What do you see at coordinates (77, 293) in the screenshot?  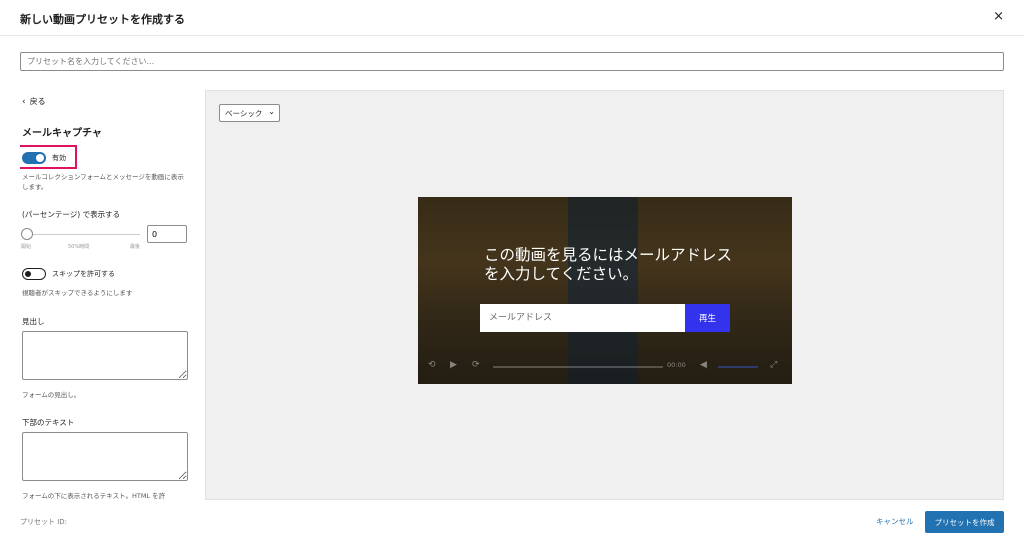 I see `skip-help: 視聴者がスキップできるようにします` at bounding box center [77, 293].